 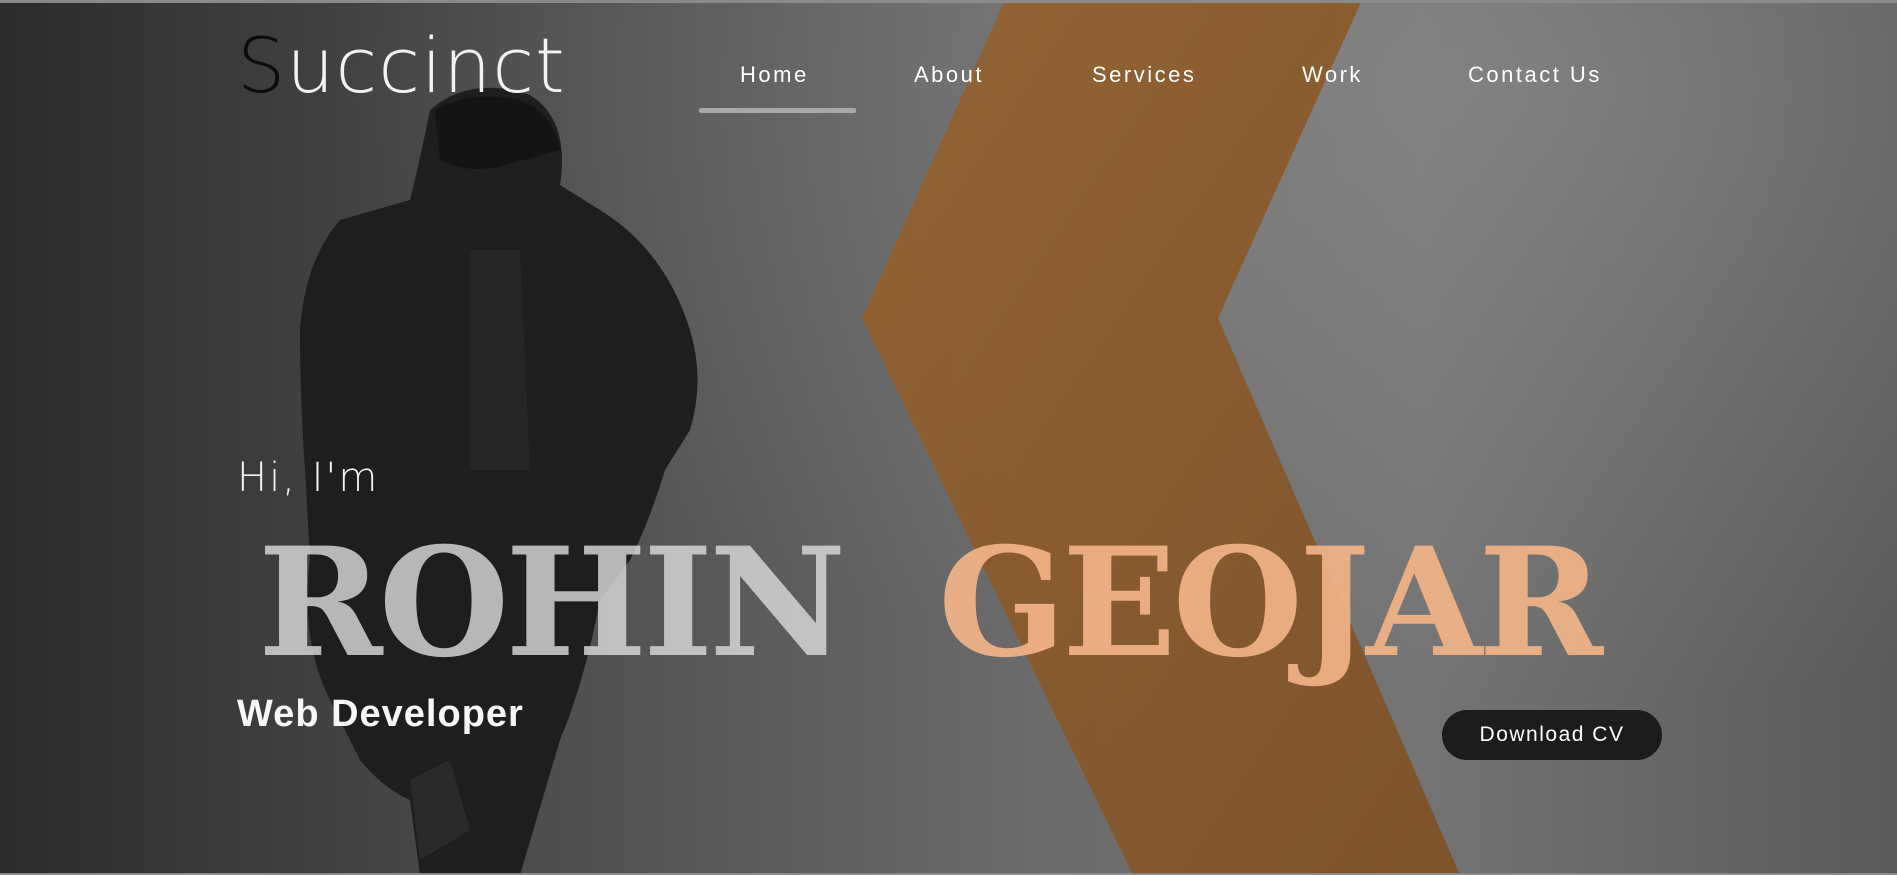 I want to click on site-logo: Succinct, so click(x=401, y=66).